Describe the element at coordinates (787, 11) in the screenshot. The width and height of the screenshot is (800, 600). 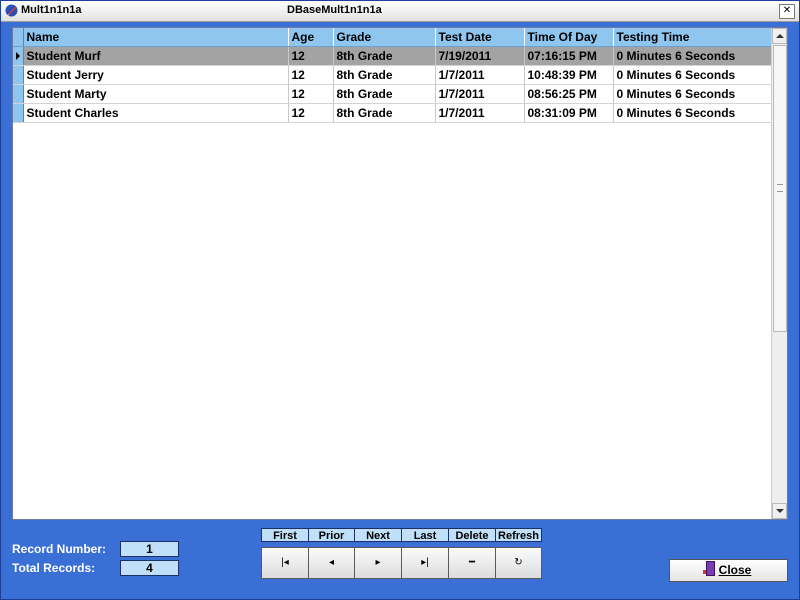
I see `window-close-button: ✕` at that location.